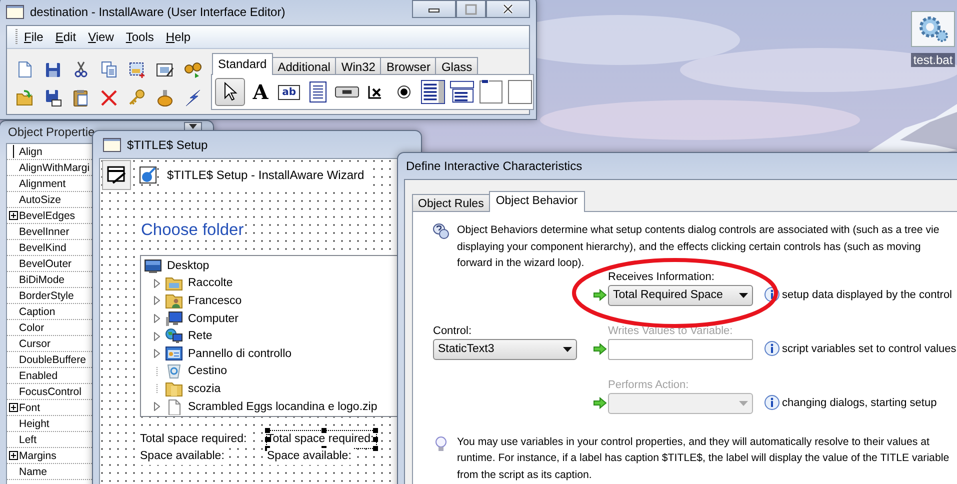 This screenshot has width=957, height=484. What do you see at coordinates (137, 98) in the screenshot?
I see `key-icon` at bounding box center [137, 98].